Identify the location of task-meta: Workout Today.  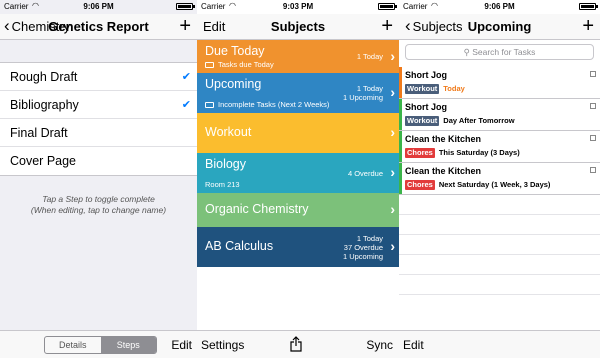
(435, 89).